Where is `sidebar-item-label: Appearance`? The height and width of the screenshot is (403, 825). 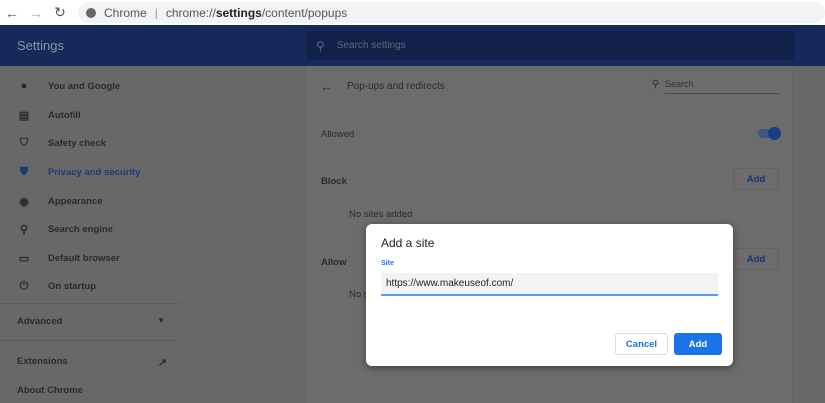 sidebar-item-label: Appearance is located at coordinates (75, 201).